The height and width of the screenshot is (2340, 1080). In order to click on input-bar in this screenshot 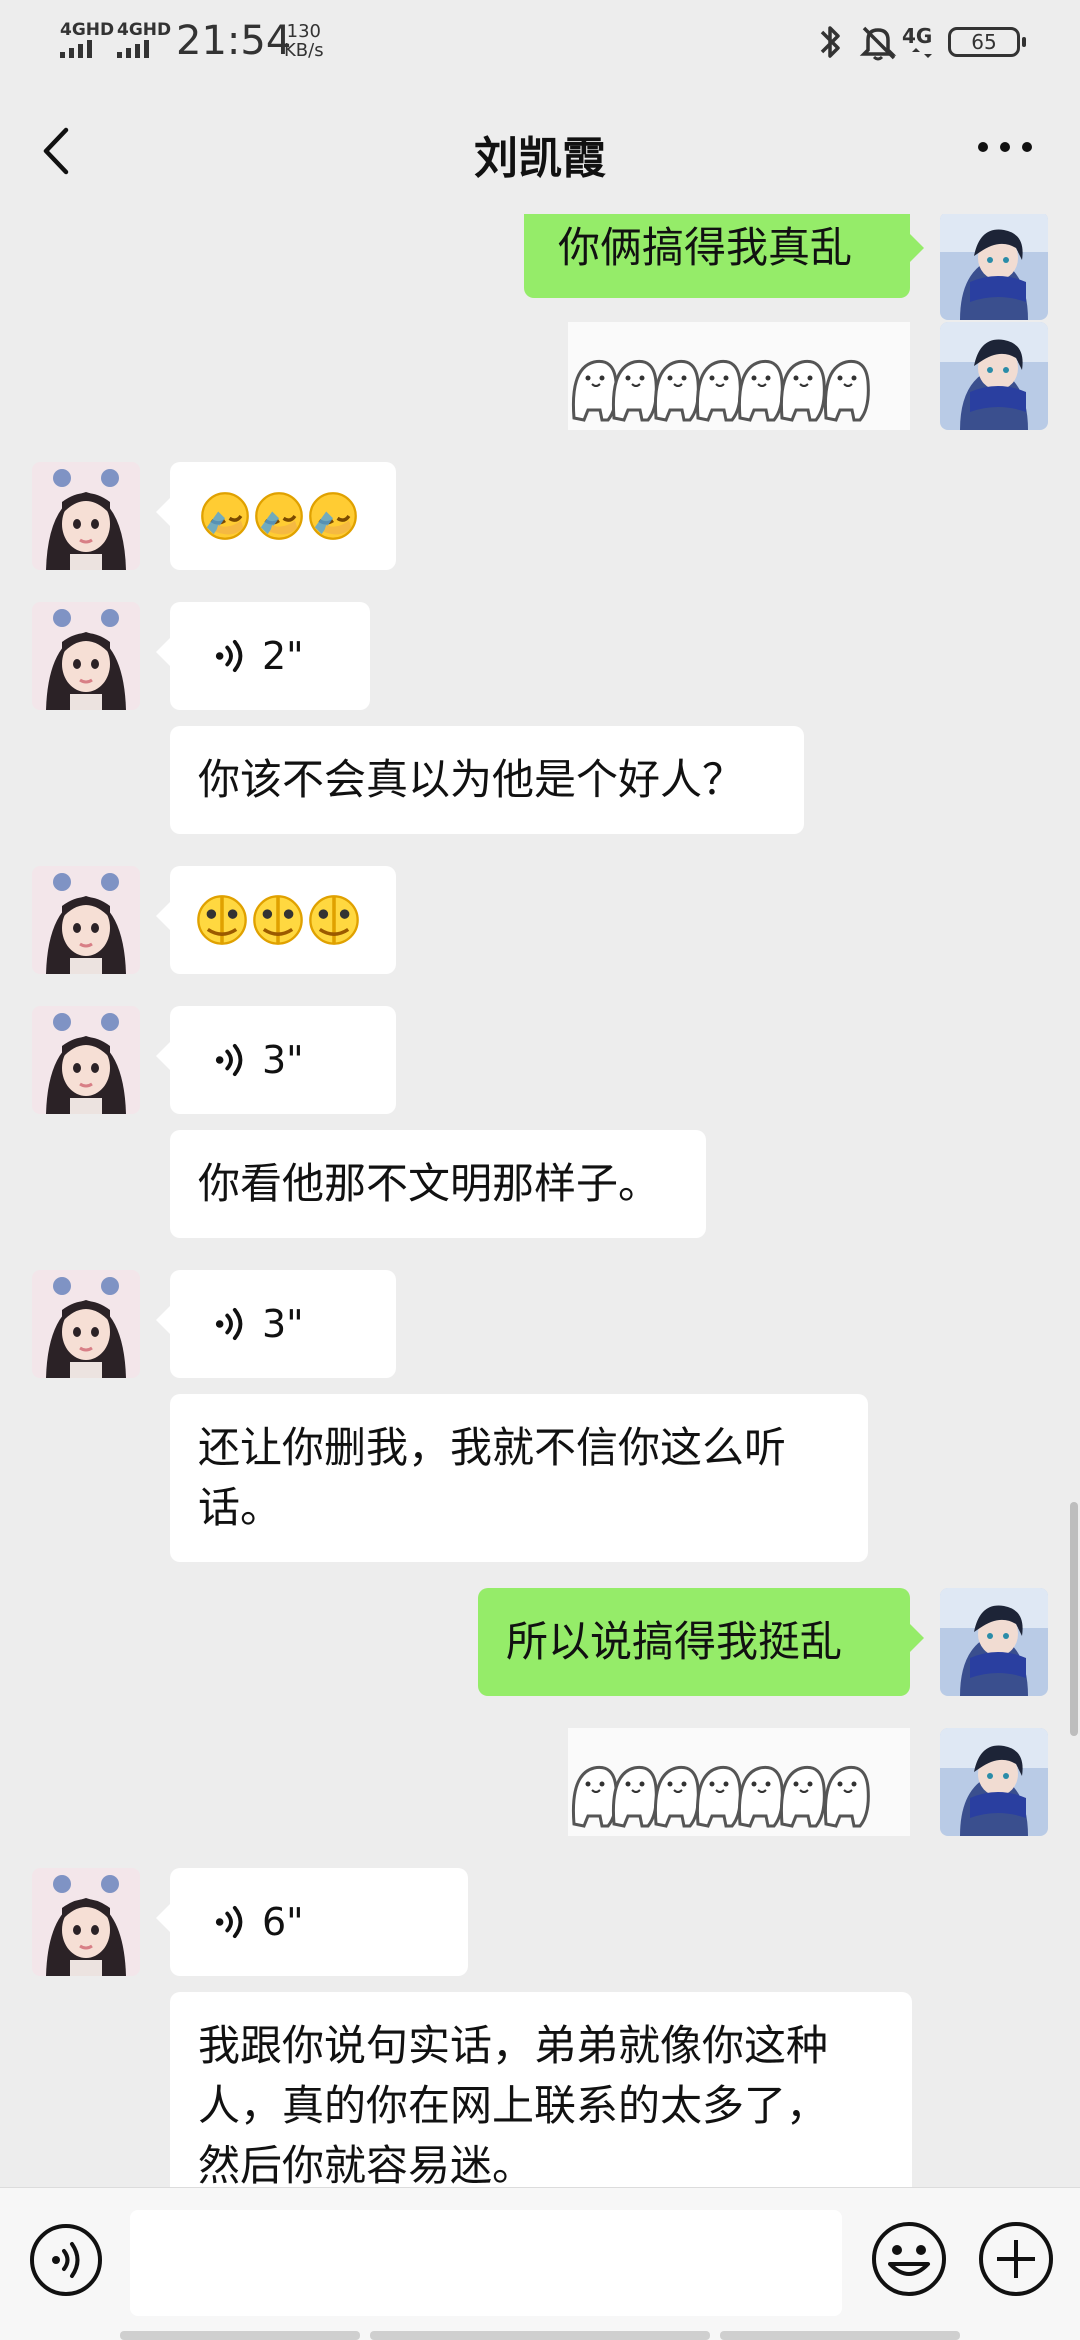, I will do `click(540, 2263)`.